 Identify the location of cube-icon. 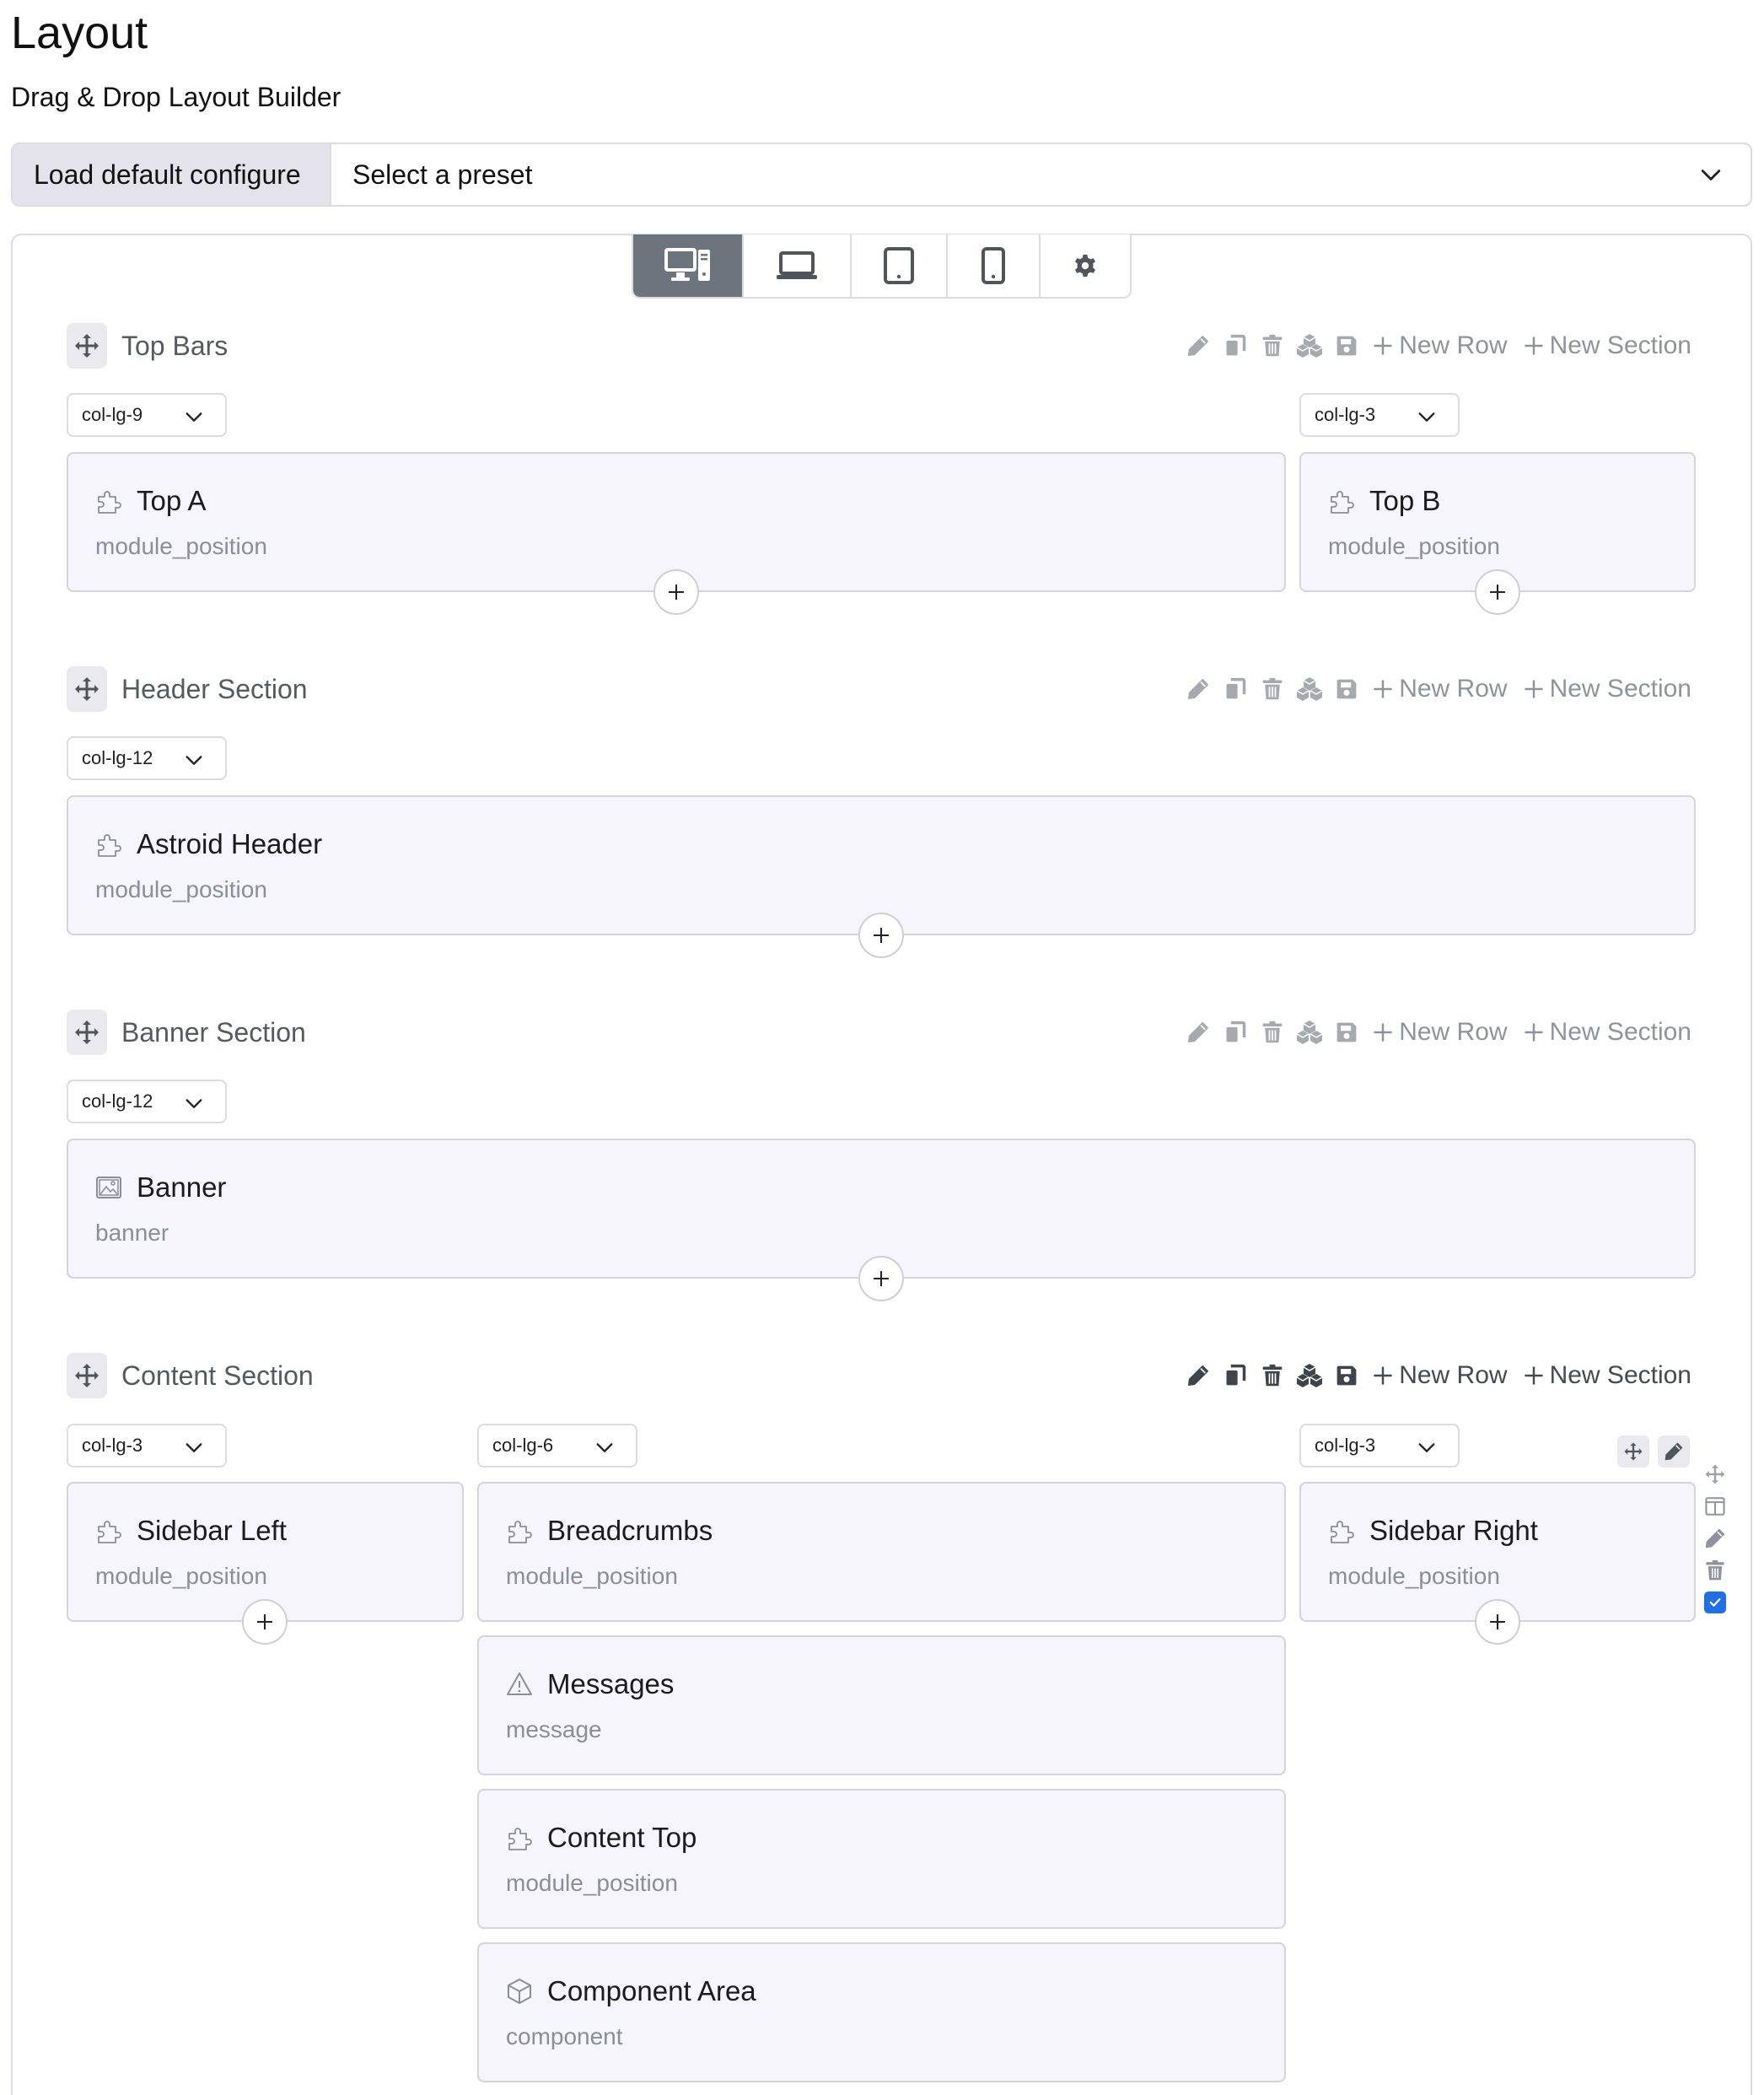
(519, 1991).